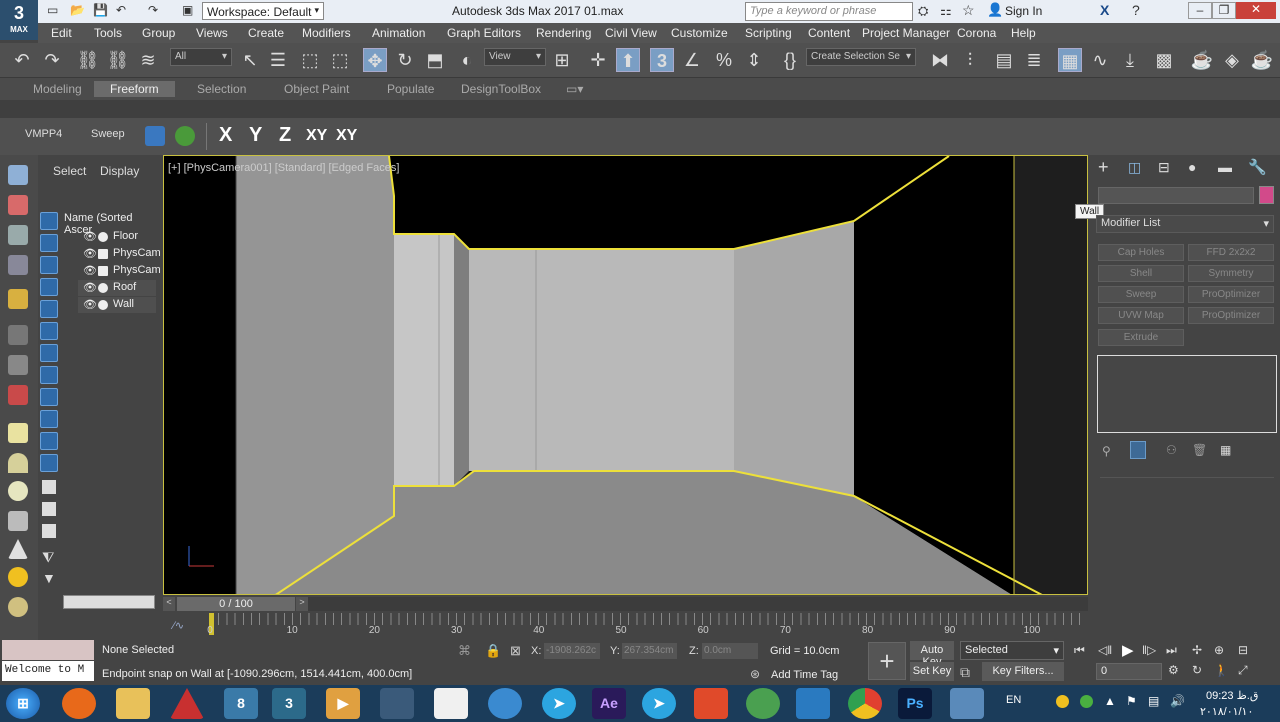 This screenshot has height=722, width=1280. Describe the element at coordinates (1141, 337) in the screenshot. I see `extrude-button: Extrude` at that location.